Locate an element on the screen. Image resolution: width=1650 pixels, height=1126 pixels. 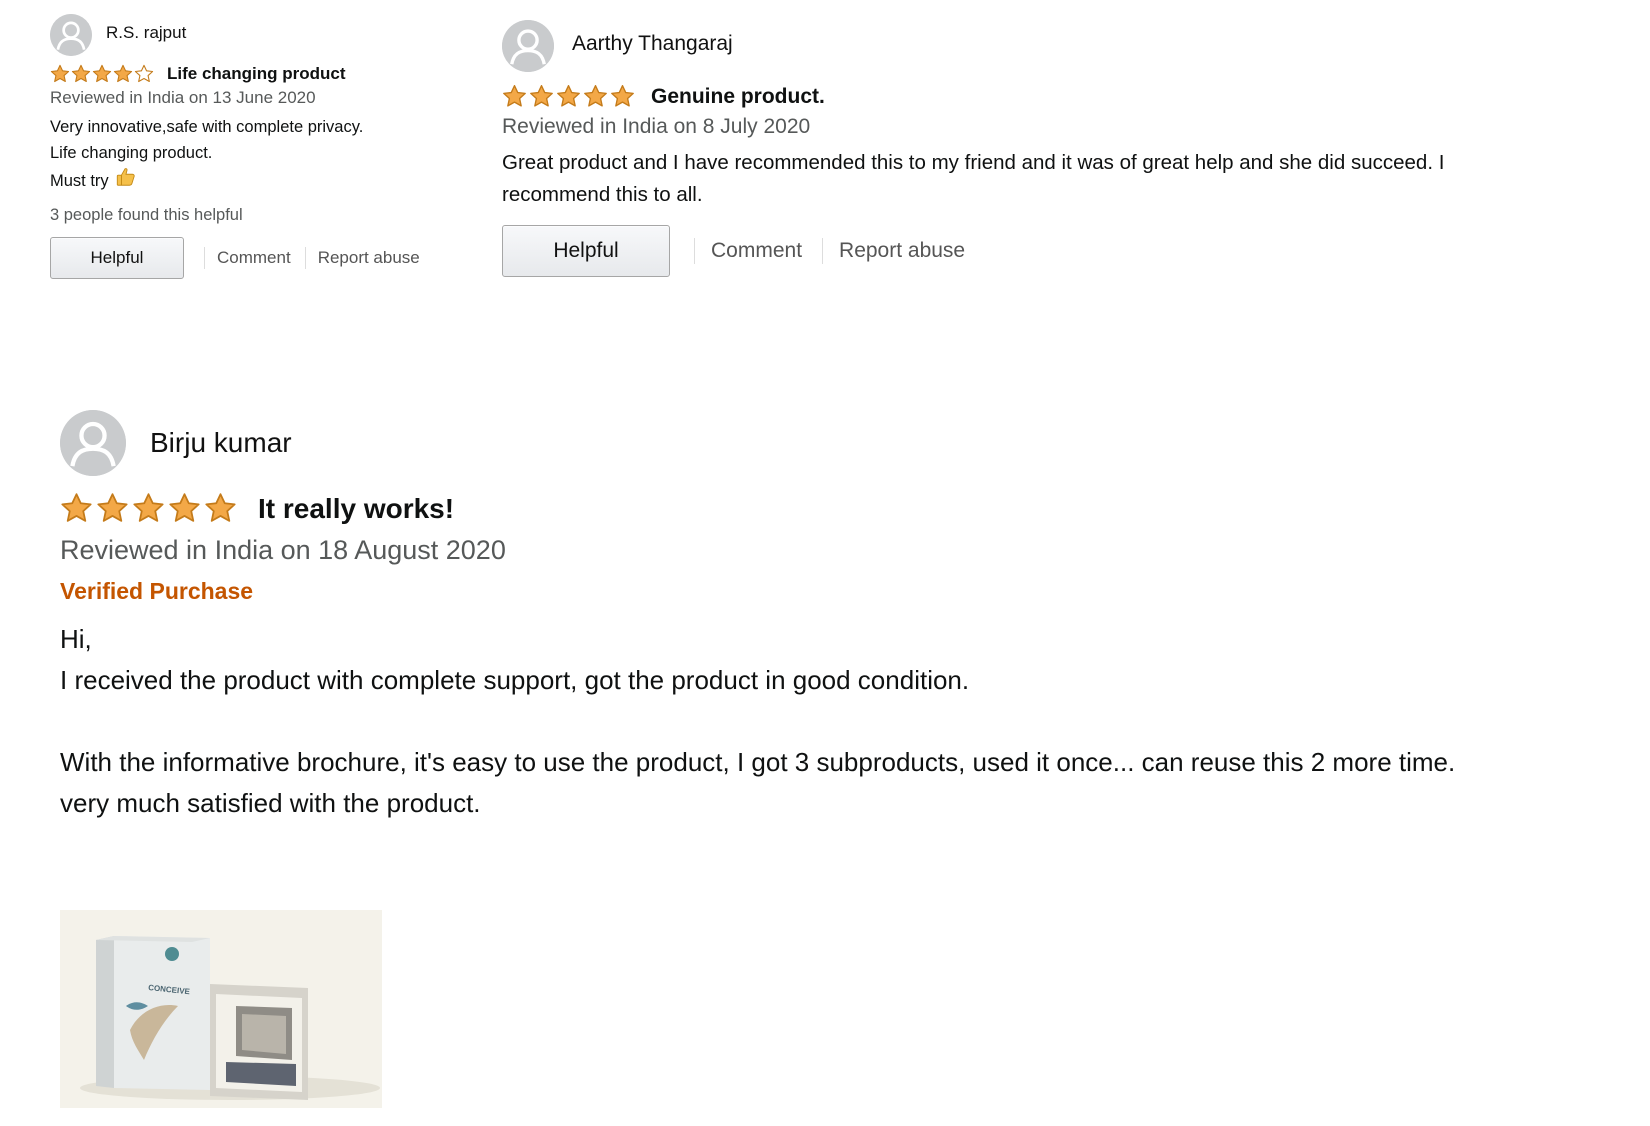
review-body-line: Must try is located at coordinates (79, 181).